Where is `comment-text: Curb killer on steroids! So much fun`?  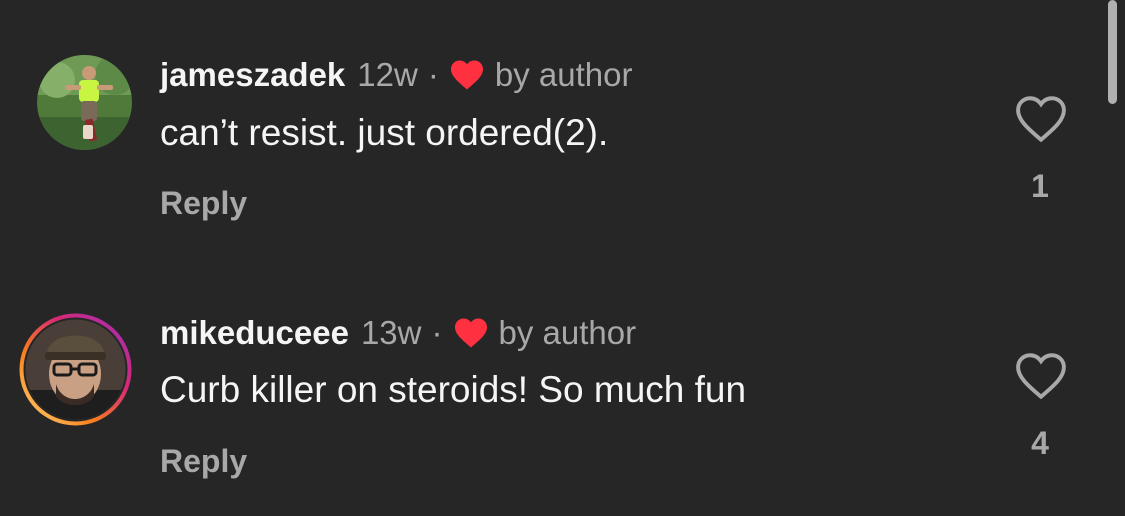 comment-text: Curb killer on steroids! So much fun is located at coordinates (453, 389).